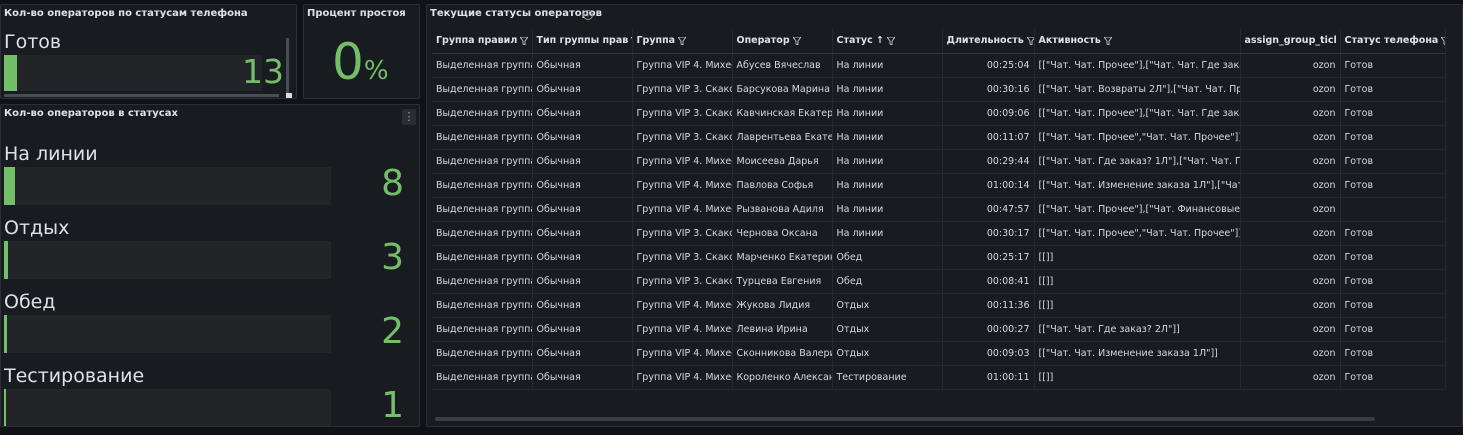 The height and width of the screenshot is (435, 1463). Describe the element at coordinates (289, 95) in the screenshot. I see `resize-handle` at that location.